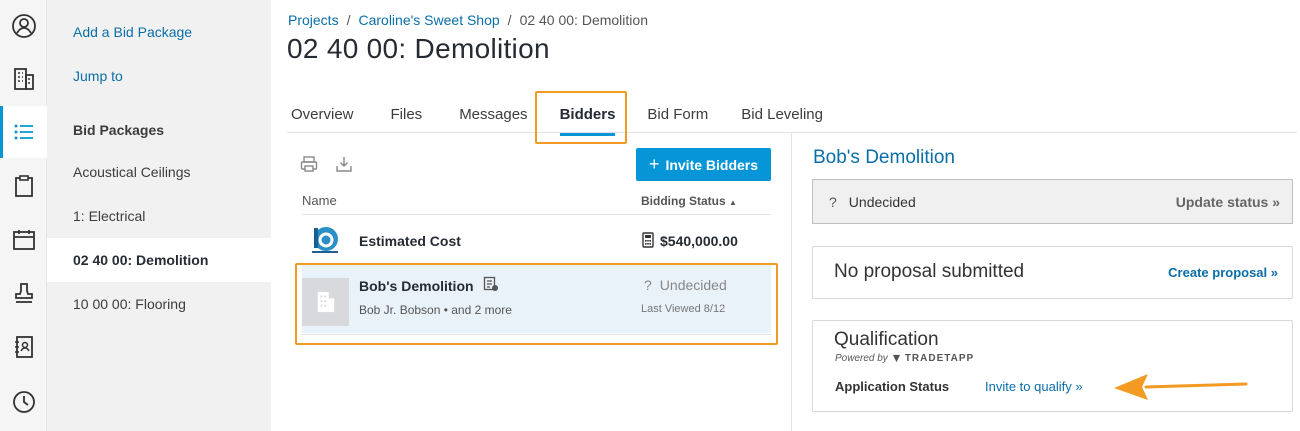 The height and width of the screenshot is (431, 1300). What do you see at coordinates (418, 48) in the screenshot?
I see `page-title: 02 40 00: Demolition` at bounding box center [418, 48].